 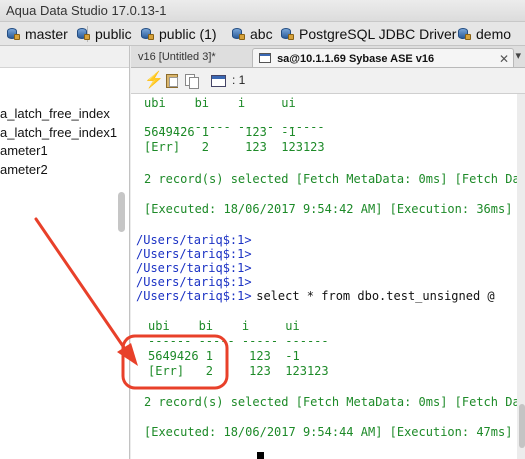 What do you see at coordinates (81, 285) in the screenshot?
I see `annotation-arrow-line` at bounding box center [81, 285].